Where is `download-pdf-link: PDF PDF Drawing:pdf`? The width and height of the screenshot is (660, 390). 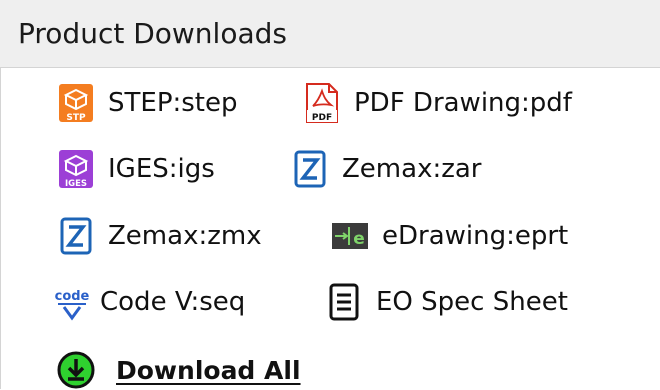 download-pdf-link: PDF PDF Drawing:pdf is located at coordinates (437, 103).